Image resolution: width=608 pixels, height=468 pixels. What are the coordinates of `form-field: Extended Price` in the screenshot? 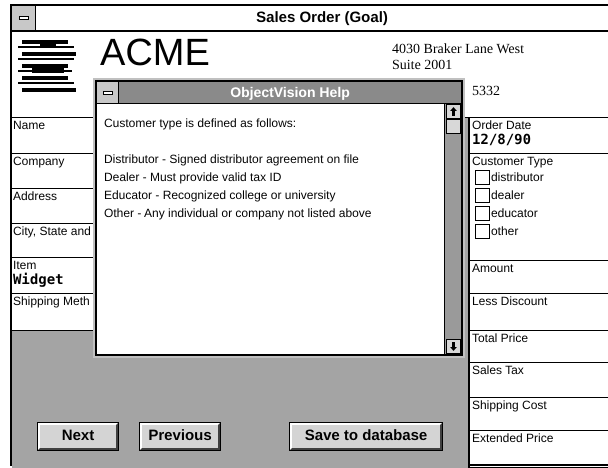 It's located at (539, 449).